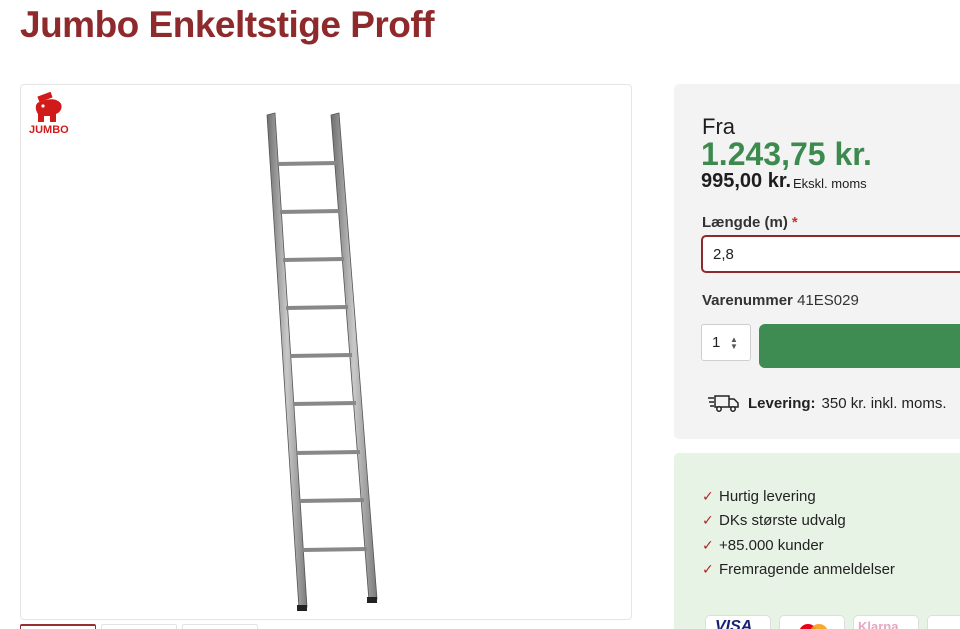 This screenshot has height=629, width=960. I want to click on payment-methods: VISA Klarna., so click(832, 622).